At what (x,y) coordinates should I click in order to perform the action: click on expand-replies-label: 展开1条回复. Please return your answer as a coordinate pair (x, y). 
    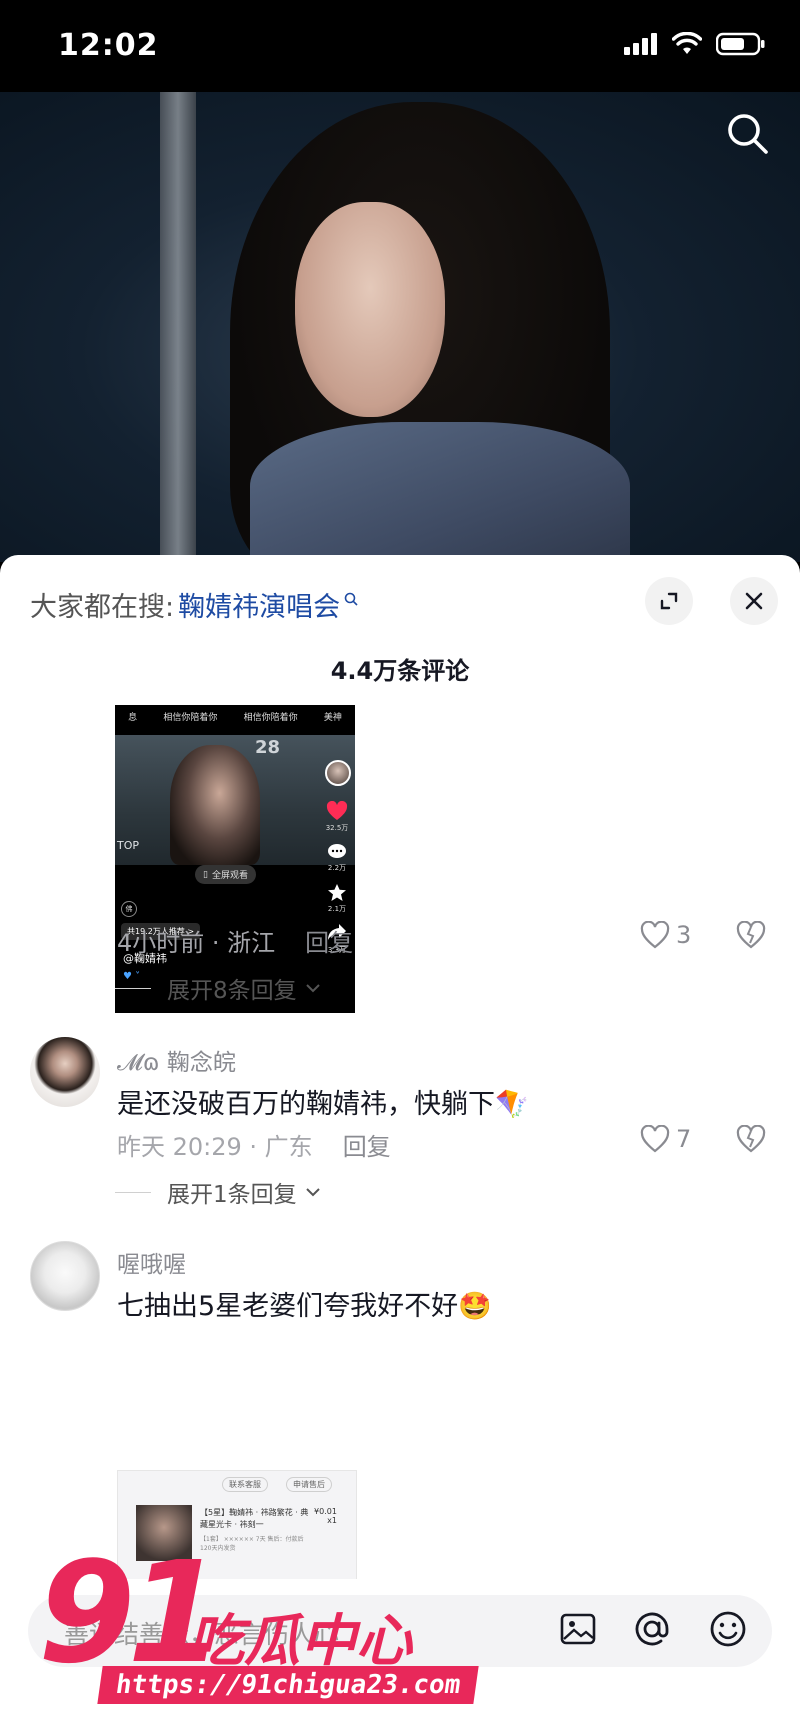
    Looking at the image, I should click on (232, 1195).